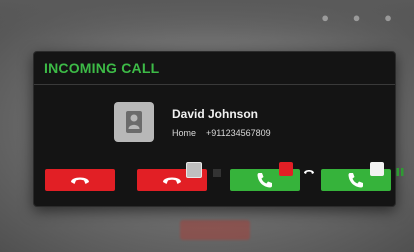 The height and width of the screenshot is (252, 414). Describe the element at coordinates (179, 176) in the screenshot. I see `decline-and-stop-button` at that location.